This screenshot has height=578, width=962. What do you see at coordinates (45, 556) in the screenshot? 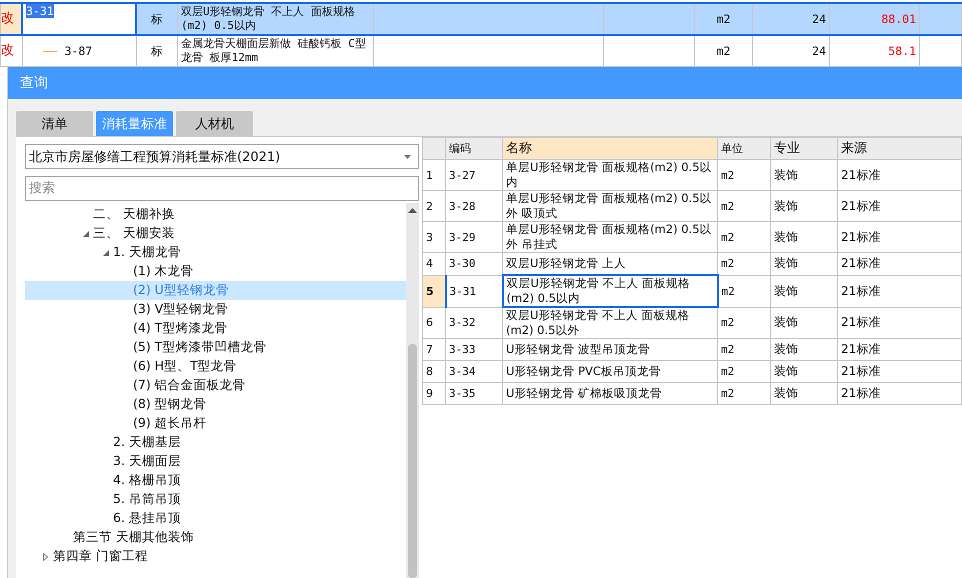
I see `collapsed-caret-icon` at bounding box center [45, 556].